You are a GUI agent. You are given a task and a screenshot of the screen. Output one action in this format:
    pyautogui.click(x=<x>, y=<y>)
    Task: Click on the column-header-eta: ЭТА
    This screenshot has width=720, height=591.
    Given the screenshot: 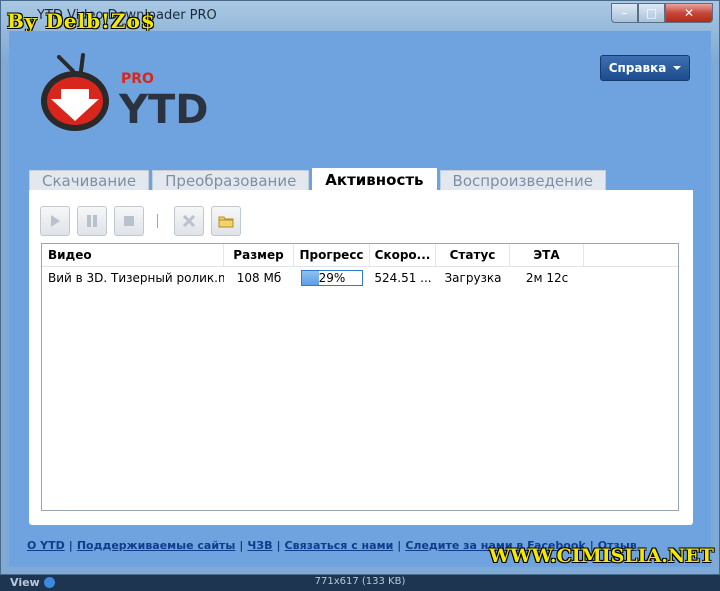 What is the action you would take?
    pyautogui.click(x=547, y=255)
    